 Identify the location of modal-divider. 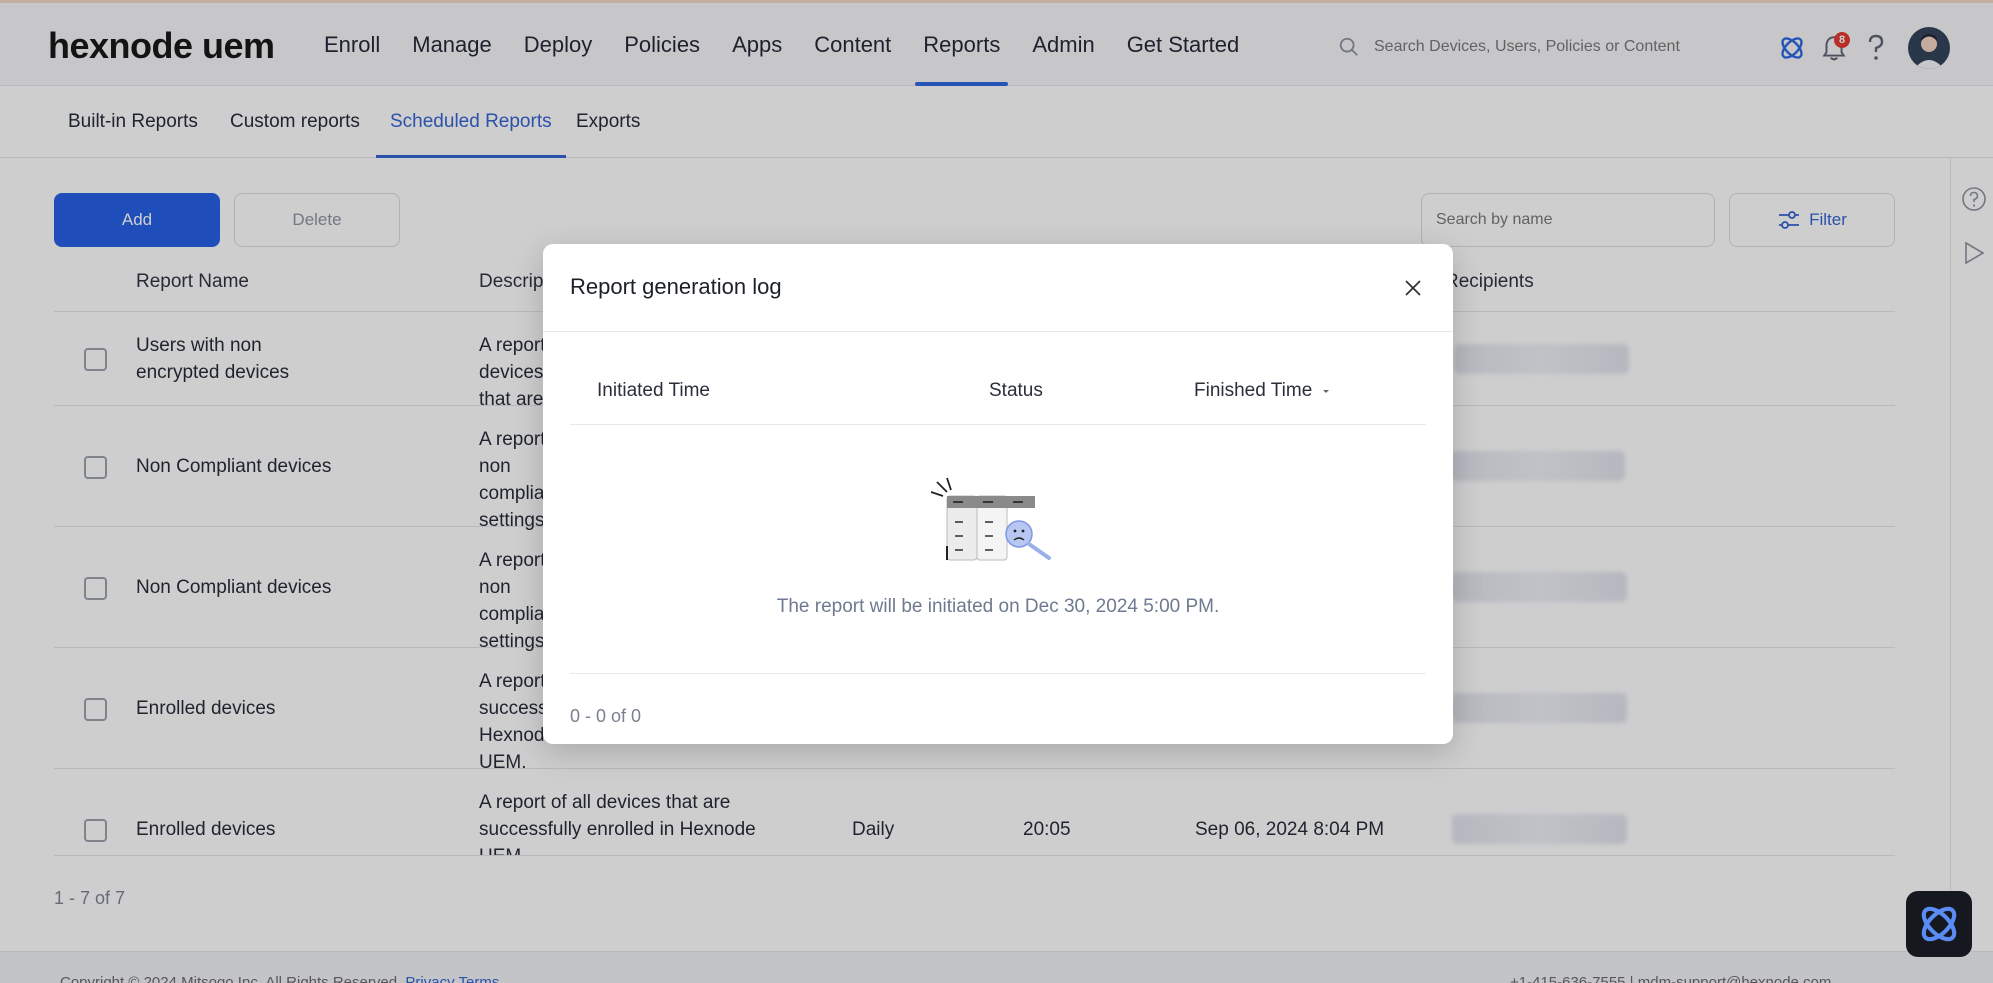
(998, 331).